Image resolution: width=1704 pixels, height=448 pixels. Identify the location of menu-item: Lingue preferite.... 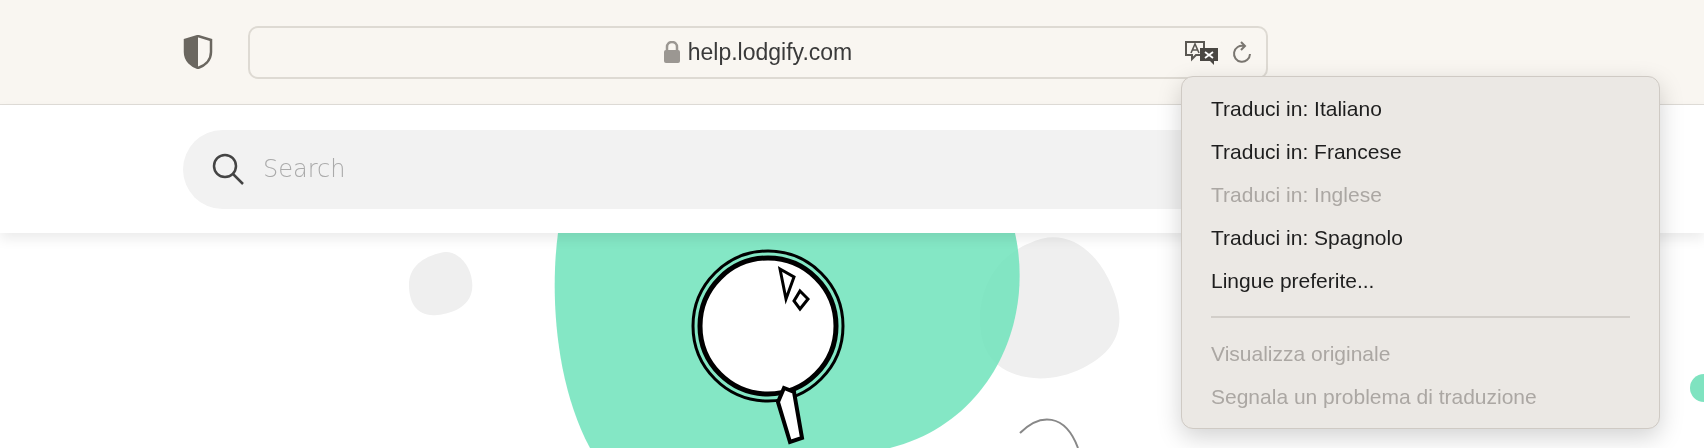
(1420, 280).